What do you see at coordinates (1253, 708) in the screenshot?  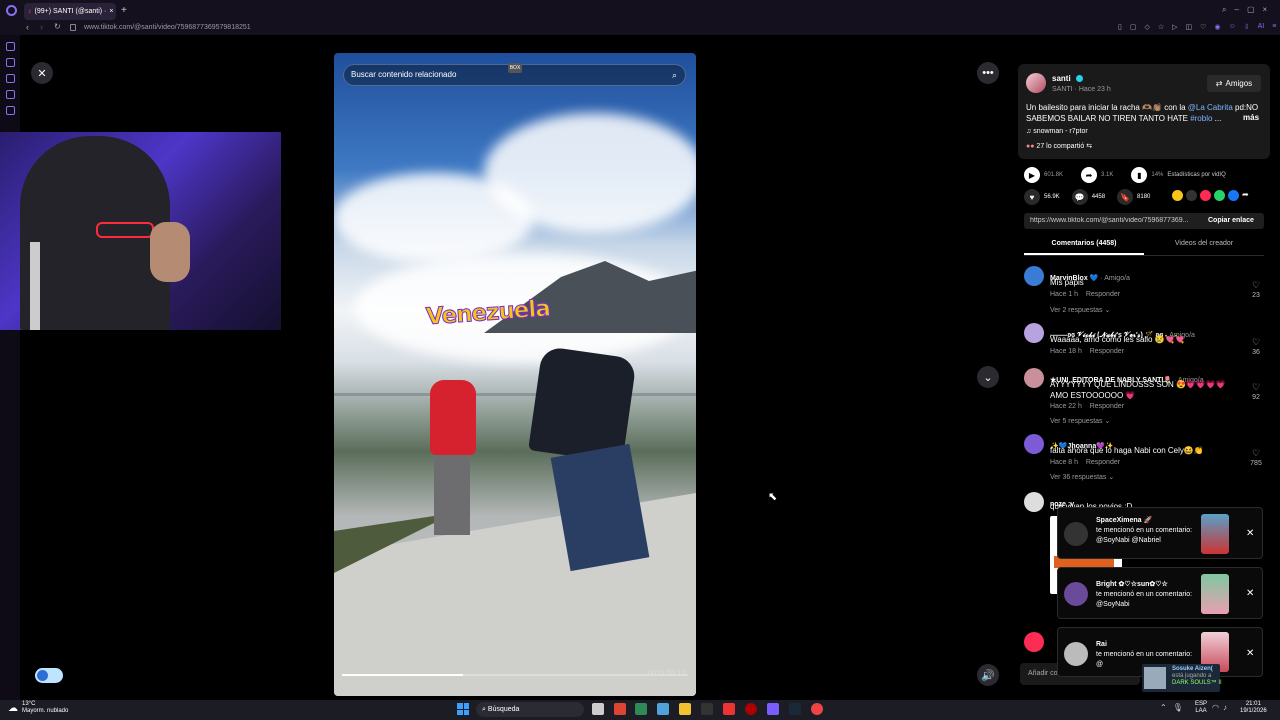 I see `clock: 21:01 19/1/2026` at bounding box center [1253, 708].